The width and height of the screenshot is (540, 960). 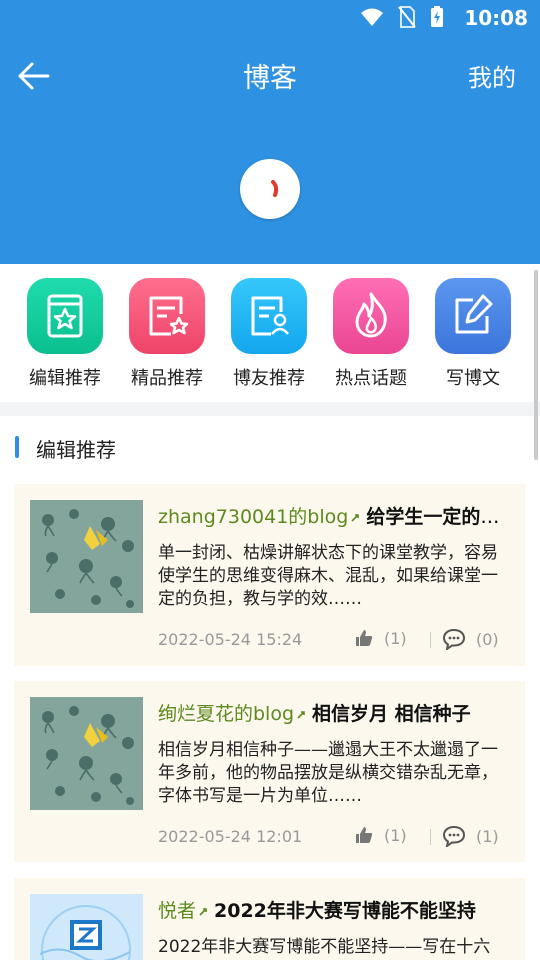 I want to click on comment-count: (1), so click(x=487, y=836).